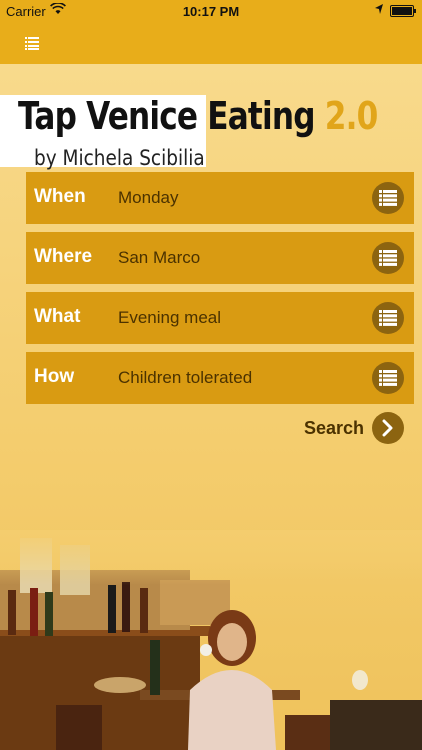 The image size is (422, 750). Describe the element at coordinates (170, 317) in the screenshot. I see `filter-value: Evening meal` at that location.